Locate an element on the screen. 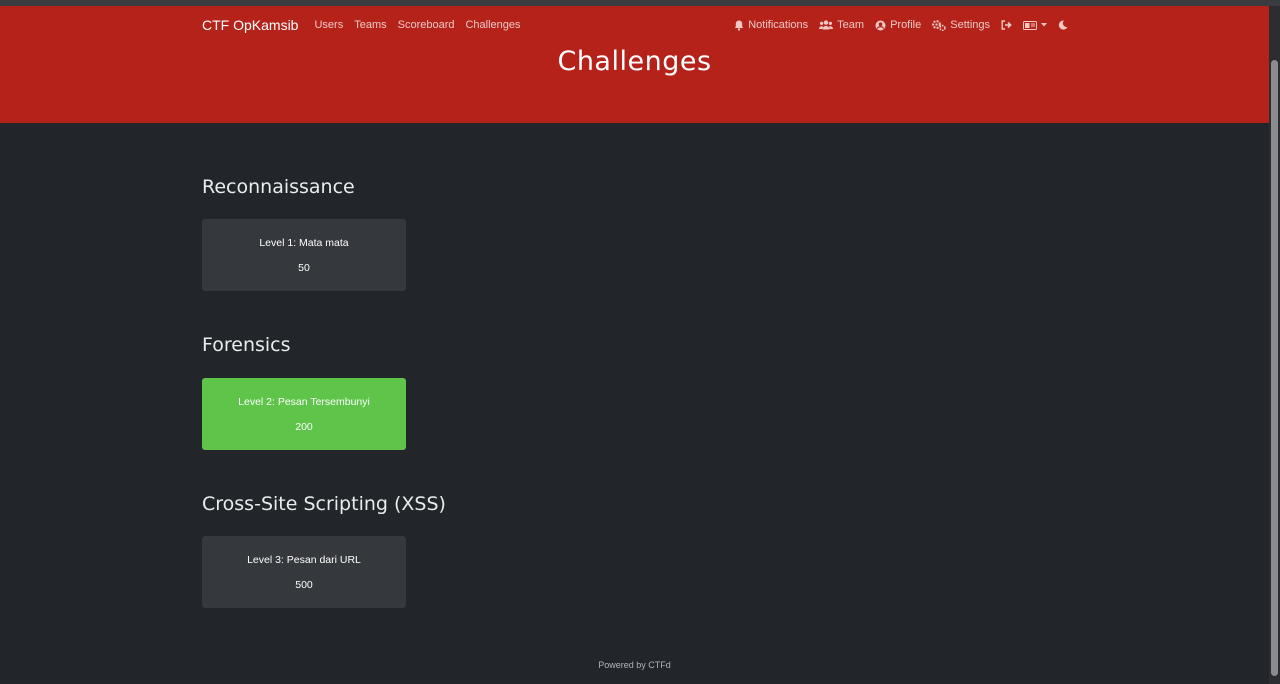  category-title-xss: Cross-Site Scripting (XSS) is located at coordinates (324, 504).